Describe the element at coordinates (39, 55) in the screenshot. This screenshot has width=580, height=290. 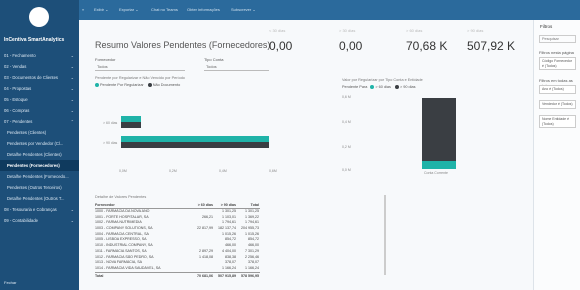
I see `nav-item-fechamento: 01 - Fechamento ⌄` at that location.